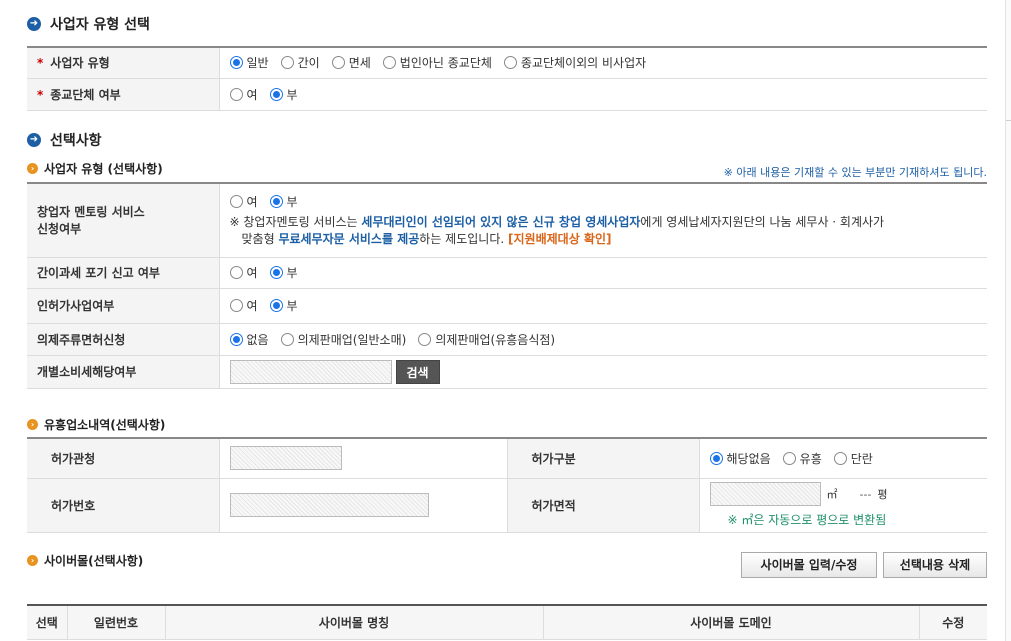 This screenshot has width=1011, height=641. I want to click on col-select: 선택, so click(47, 622).